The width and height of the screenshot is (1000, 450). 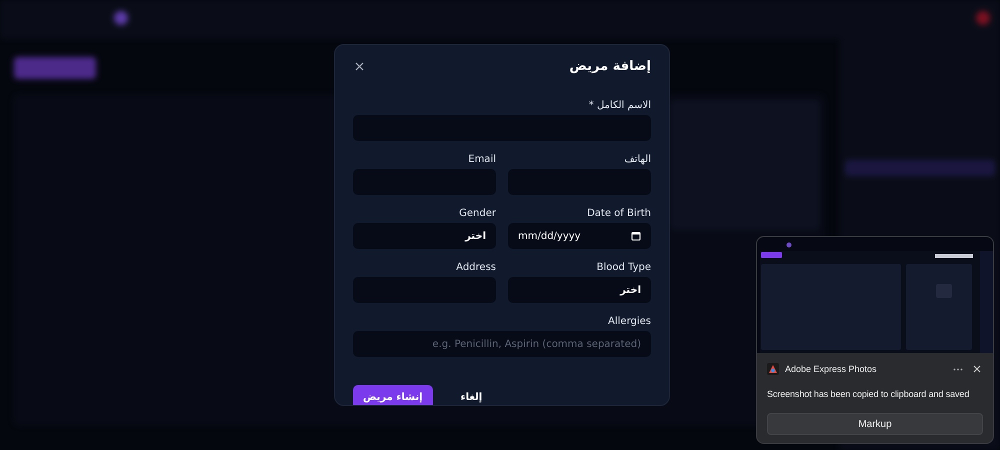 What do you see at coordinates (476, 267) in the screenshot?
I see `field-label: Address` at bounding box center [476, 267].